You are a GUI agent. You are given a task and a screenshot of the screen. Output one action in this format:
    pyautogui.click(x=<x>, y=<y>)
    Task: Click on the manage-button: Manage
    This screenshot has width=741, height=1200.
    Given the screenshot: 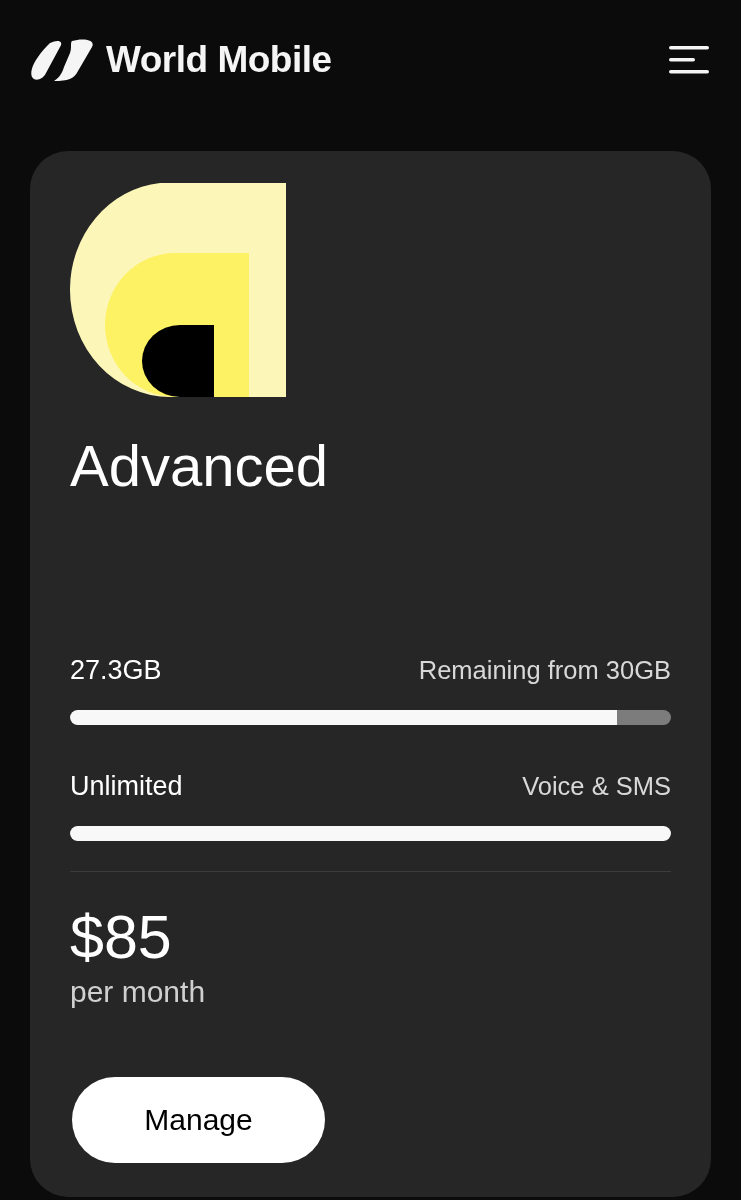 What is the action you would take?
    pyautogui.click(x=198, y=1120)
    